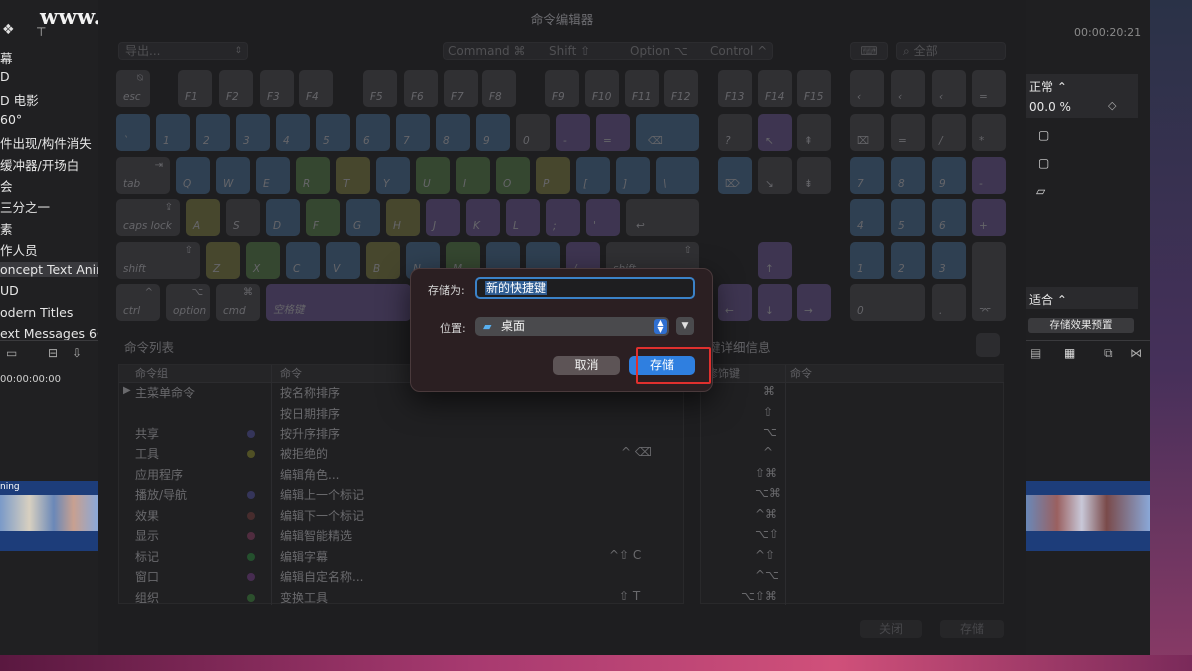 This screenshot has height=671, width=1192. I want to click on key-numpad-0: 0, so click(887, 302).